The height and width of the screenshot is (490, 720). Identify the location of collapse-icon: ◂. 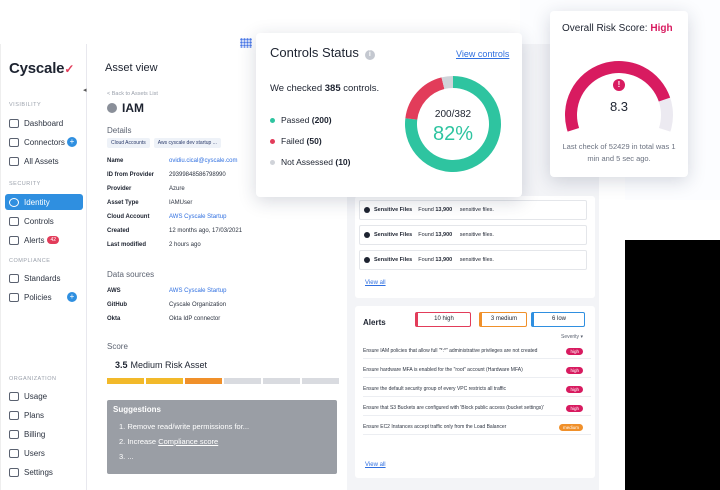
(85, 90).